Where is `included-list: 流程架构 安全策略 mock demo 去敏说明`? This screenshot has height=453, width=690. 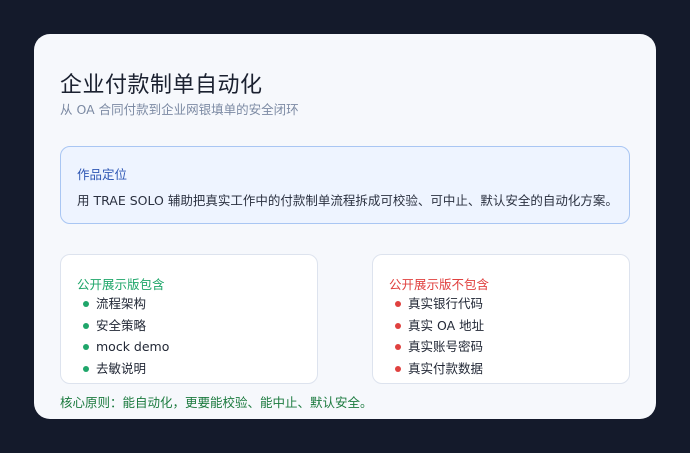
included-list: 流程架构 安全策略 mock demo 去敏说明 is located at coordinates (126, 336).